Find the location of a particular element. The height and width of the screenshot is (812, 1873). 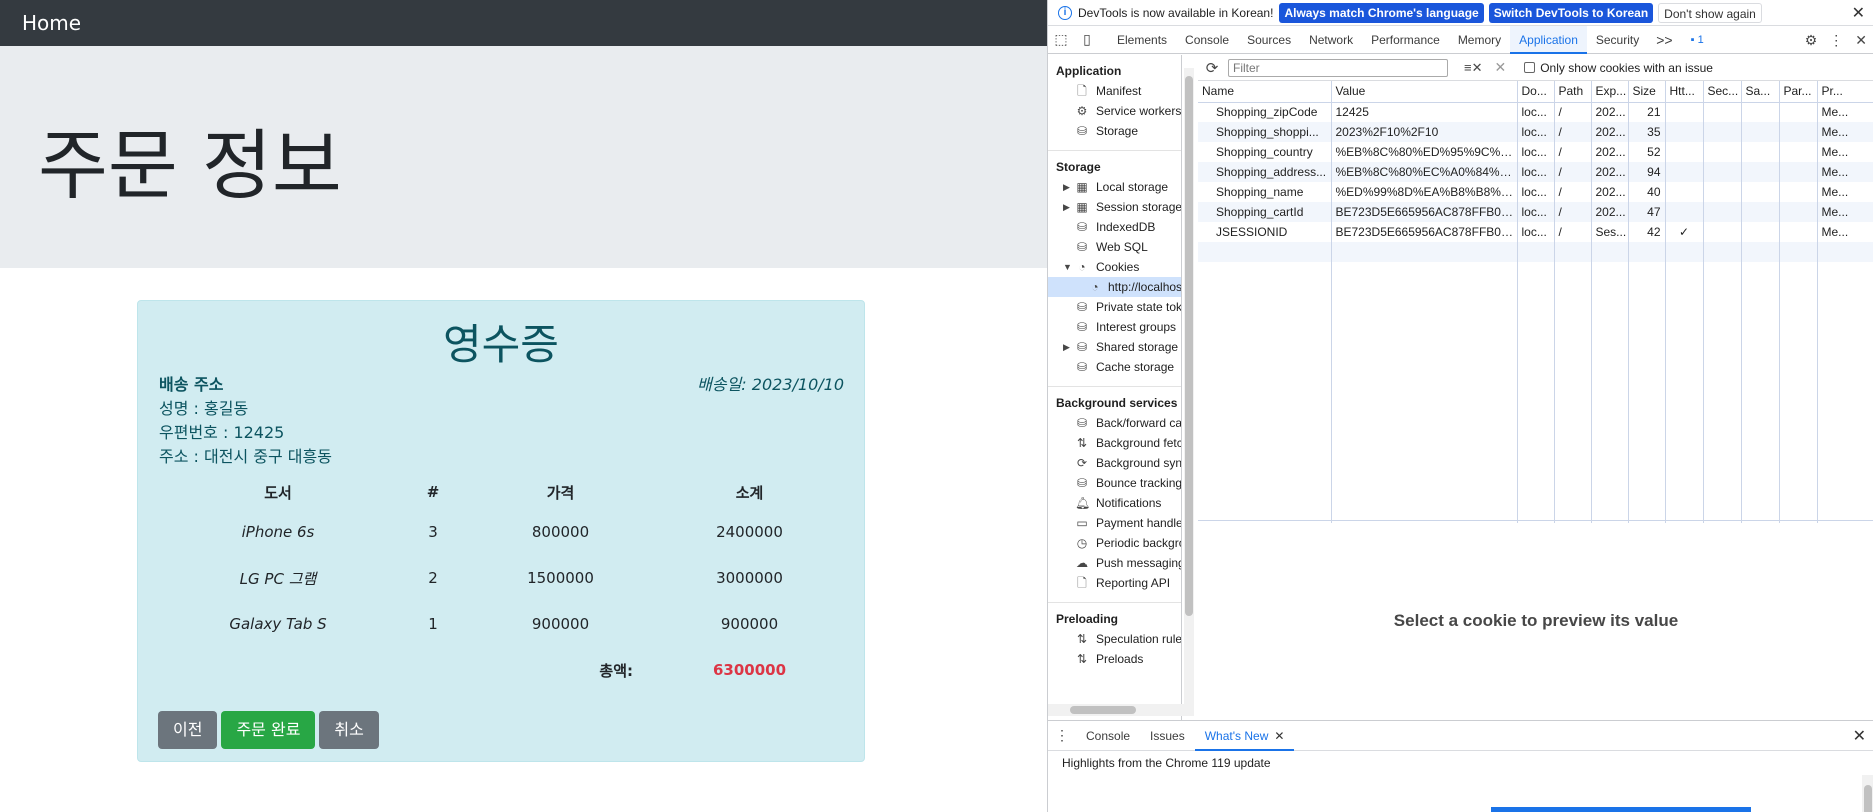

sidebar-item-cache-storage: ⛁ Cache storage is located at coordinates (1114, 367).